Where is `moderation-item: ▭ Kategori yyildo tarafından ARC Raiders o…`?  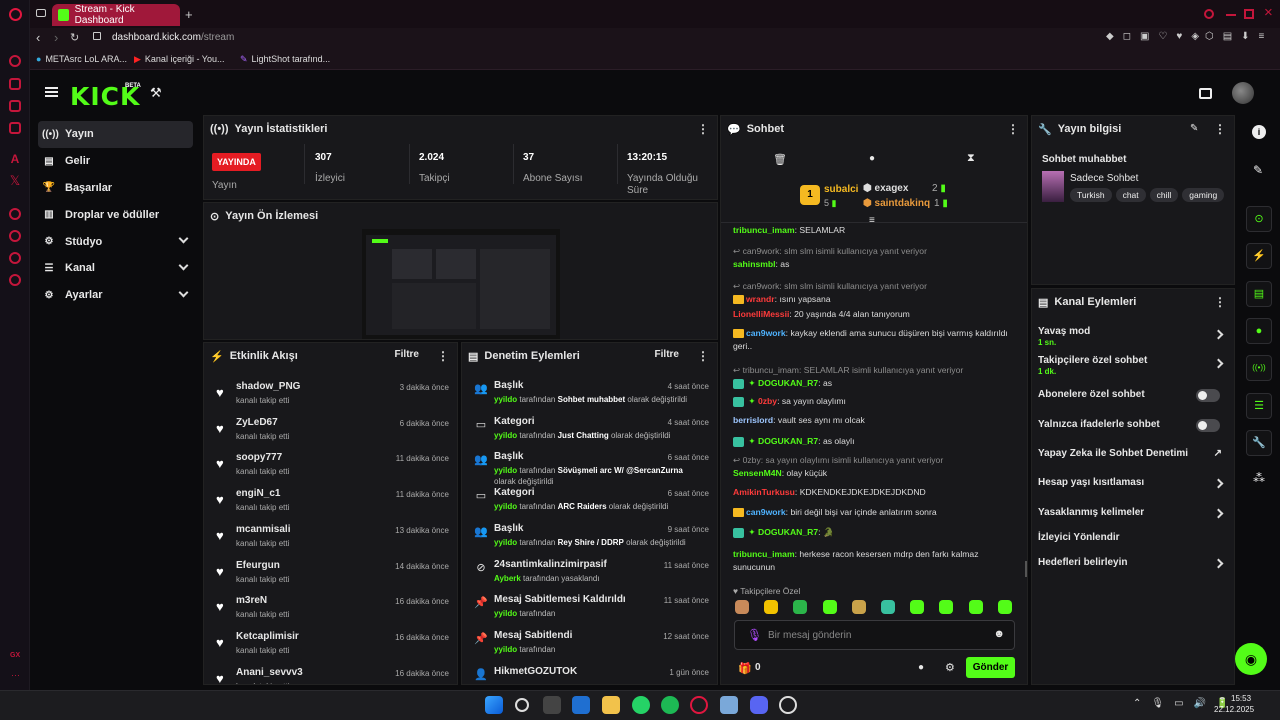 moderation-item: ▭ Kategori yyildo tarafından ARC Raiders o… is located at coordinates (590, 505).